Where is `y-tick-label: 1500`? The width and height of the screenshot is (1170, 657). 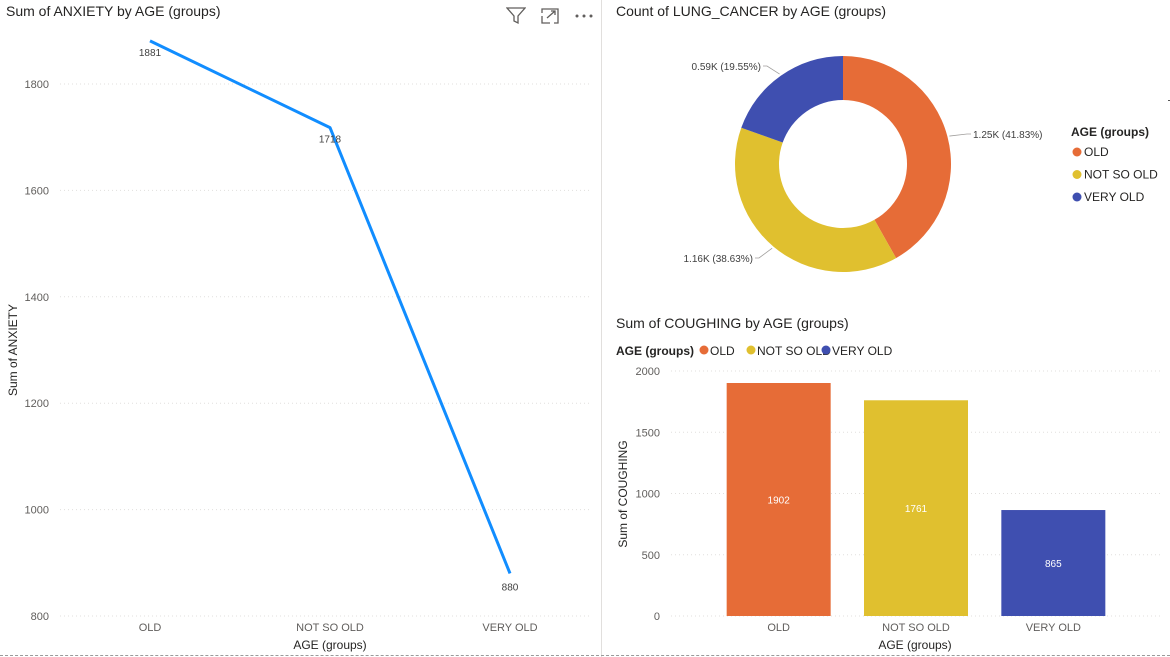 y-tick-label: 1500 is located at coordinates (648, 433).